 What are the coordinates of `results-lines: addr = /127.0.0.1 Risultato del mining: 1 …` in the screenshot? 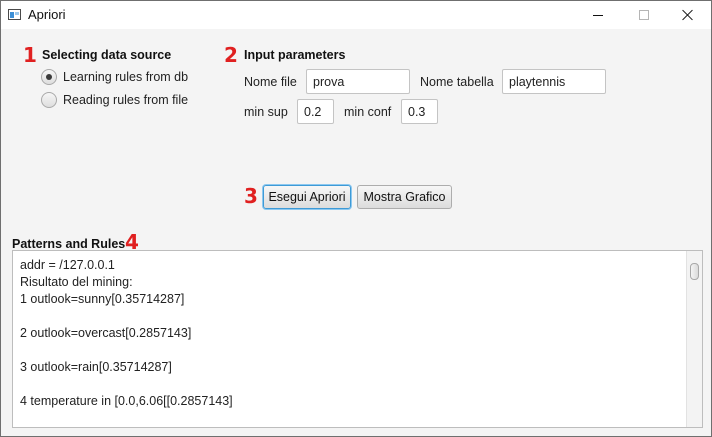 It's located at (126, 333).